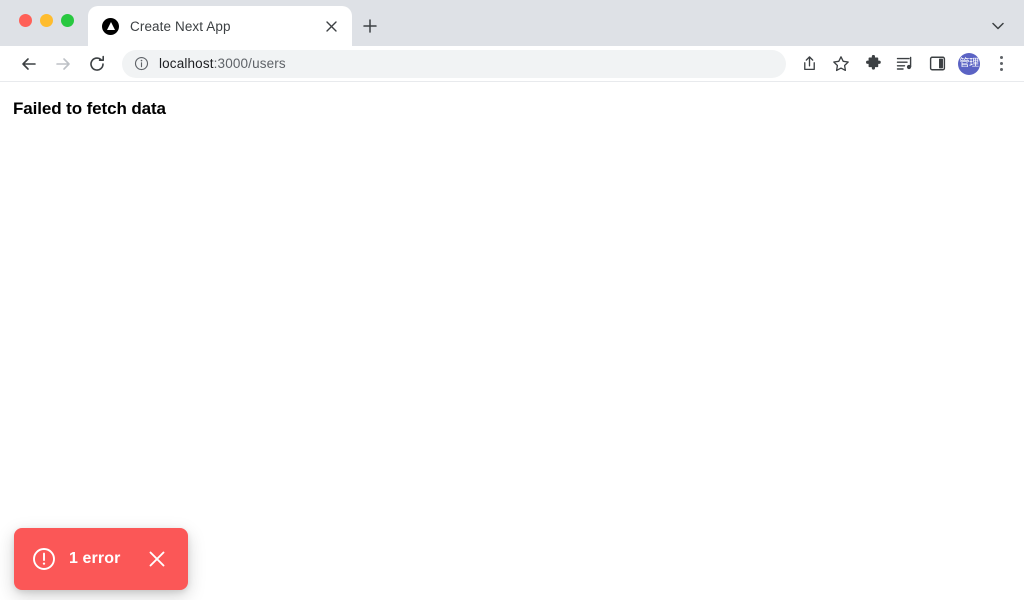 This screenshot has height=600, width=1024. What do you see at coordinates (63, 64) in the screenshot?
I see `forward-arrow-icon` at bounding box center [63, 64].